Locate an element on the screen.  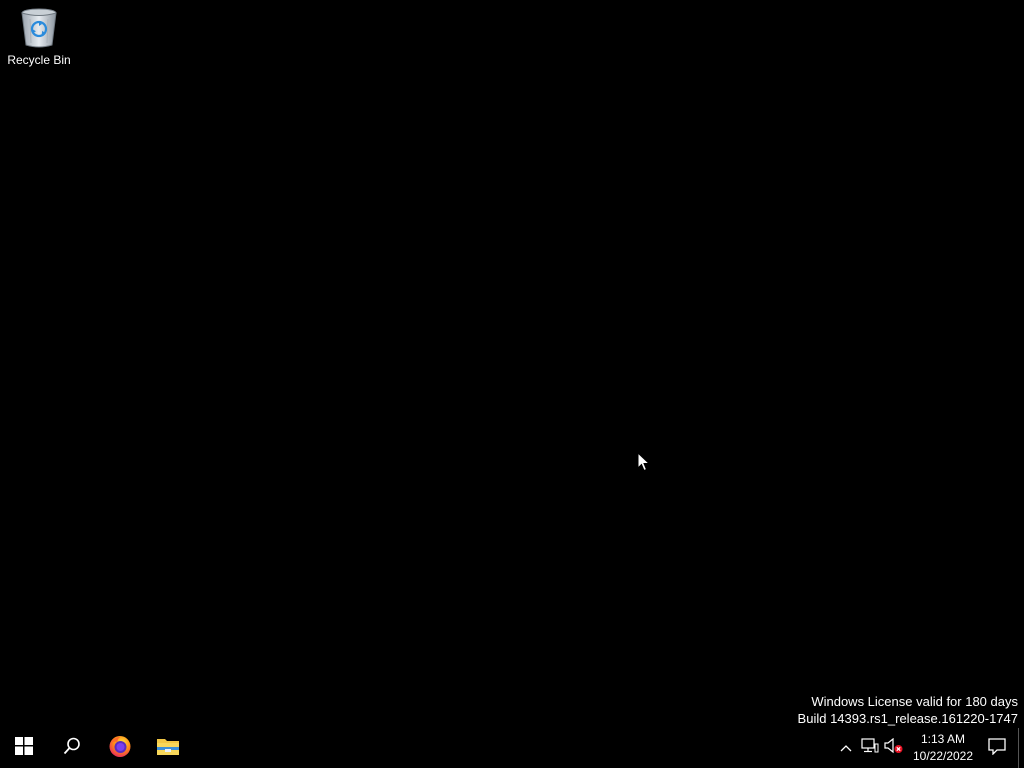
notification-icon is located at coordinates (997, 748).